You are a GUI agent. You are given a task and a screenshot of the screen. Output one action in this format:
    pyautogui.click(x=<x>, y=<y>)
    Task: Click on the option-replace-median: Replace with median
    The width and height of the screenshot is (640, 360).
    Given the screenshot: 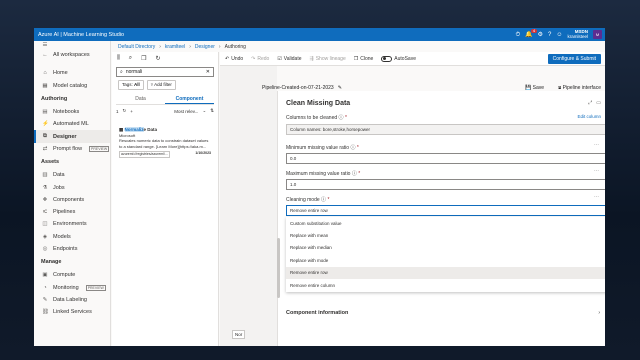 What is the action you would take?
    pyautogui.click(x=445, y=248)
    